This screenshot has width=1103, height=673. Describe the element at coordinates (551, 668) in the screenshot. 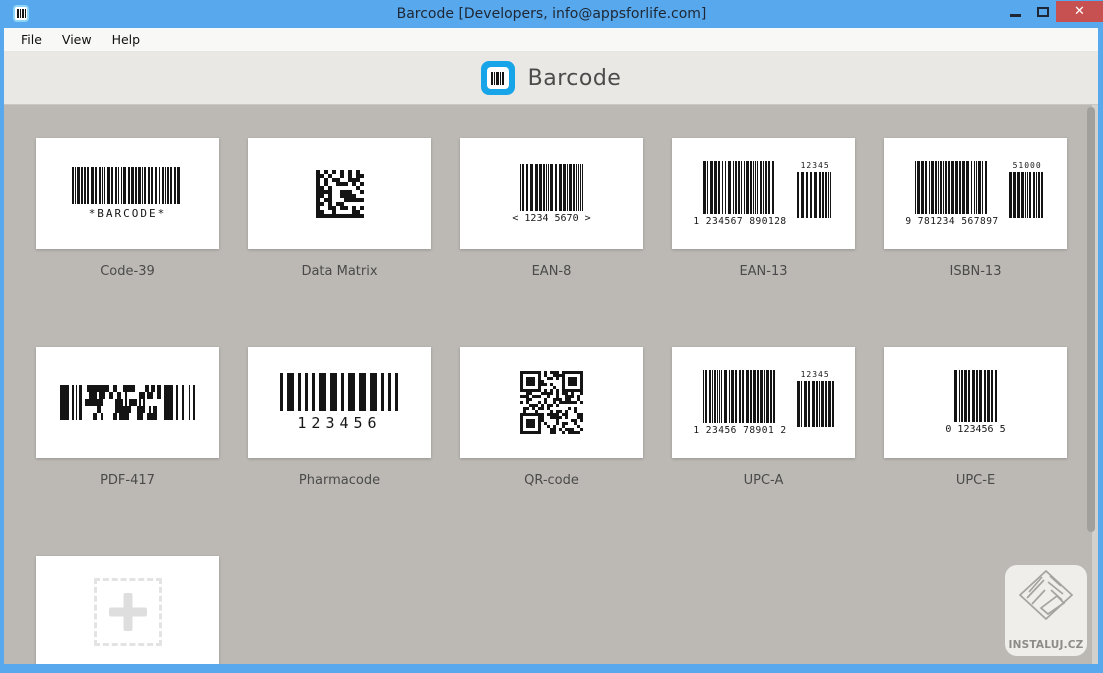

I see `window-border-bottom` at that location.